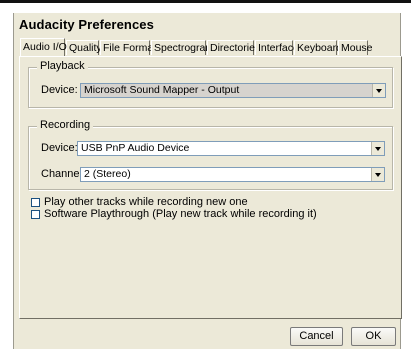 Image resolution: width=411 pixels, height=351 pixels. I want to click on tab-quality: Quality, so click(84, 47).